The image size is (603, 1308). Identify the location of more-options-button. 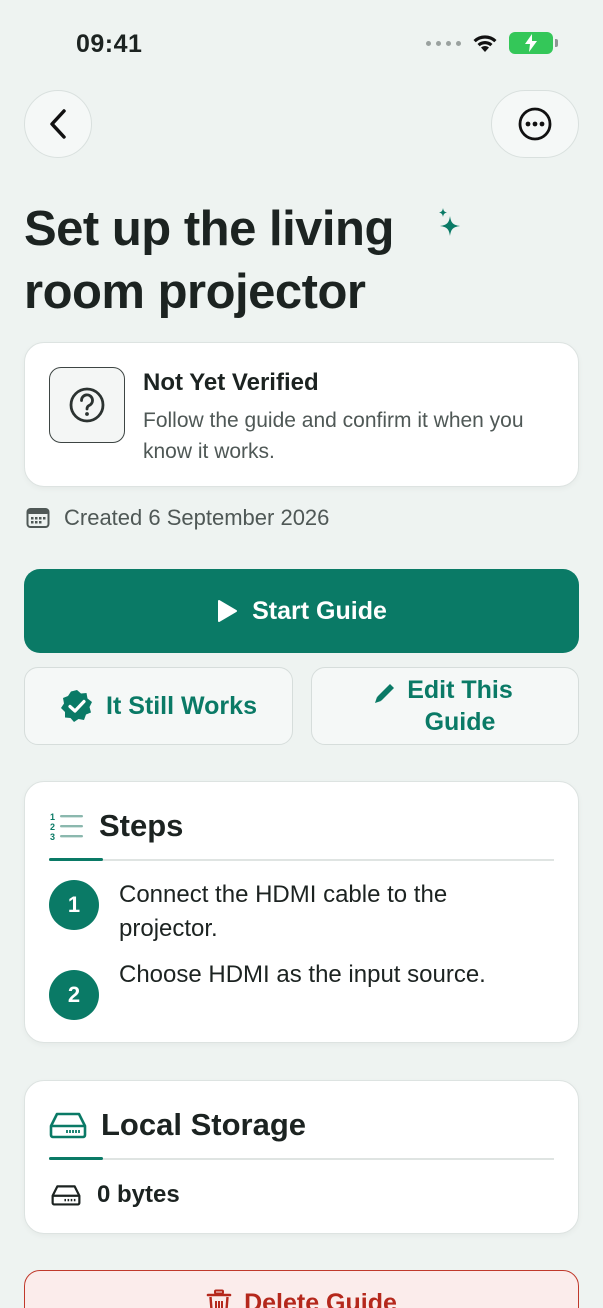
(535, 124).